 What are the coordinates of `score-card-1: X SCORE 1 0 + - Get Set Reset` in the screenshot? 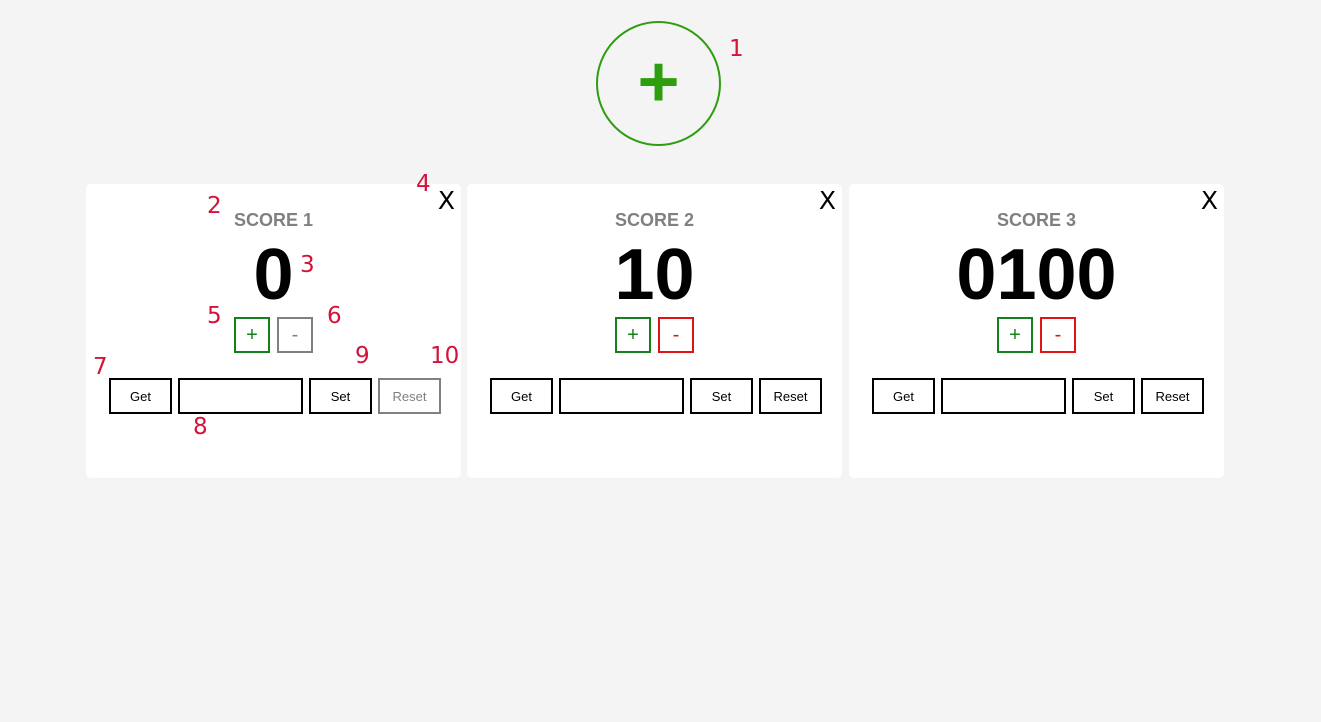 It's located at (273, 331).